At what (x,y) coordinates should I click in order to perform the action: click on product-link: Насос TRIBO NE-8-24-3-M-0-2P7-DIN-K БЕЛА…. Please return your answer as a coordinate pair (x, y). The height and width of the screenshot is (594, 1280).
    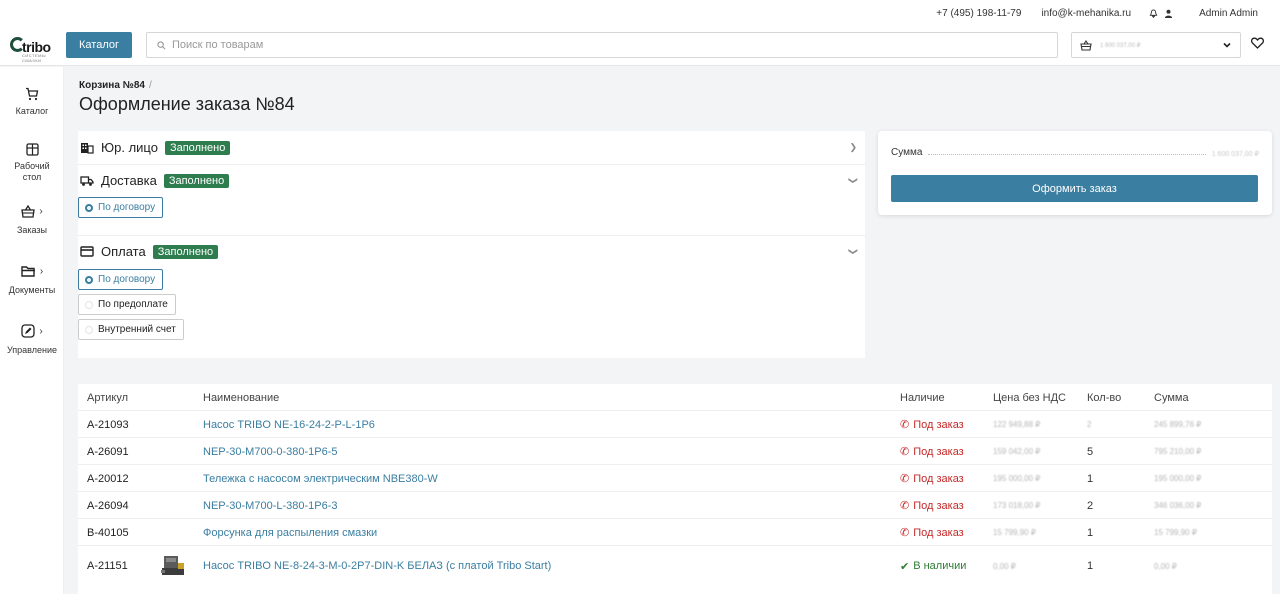
    Looking at the image, I should click on (377, 566).